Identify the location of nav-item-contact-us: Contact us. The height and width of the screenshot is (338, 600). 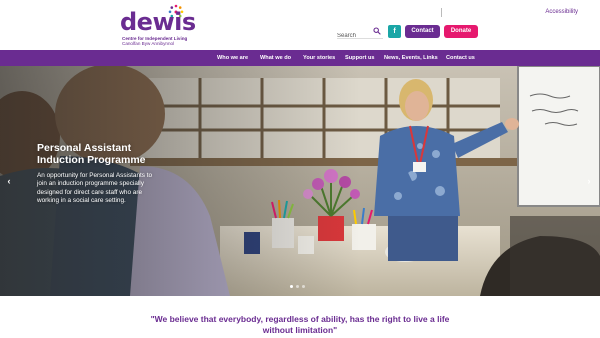
(460, 58).